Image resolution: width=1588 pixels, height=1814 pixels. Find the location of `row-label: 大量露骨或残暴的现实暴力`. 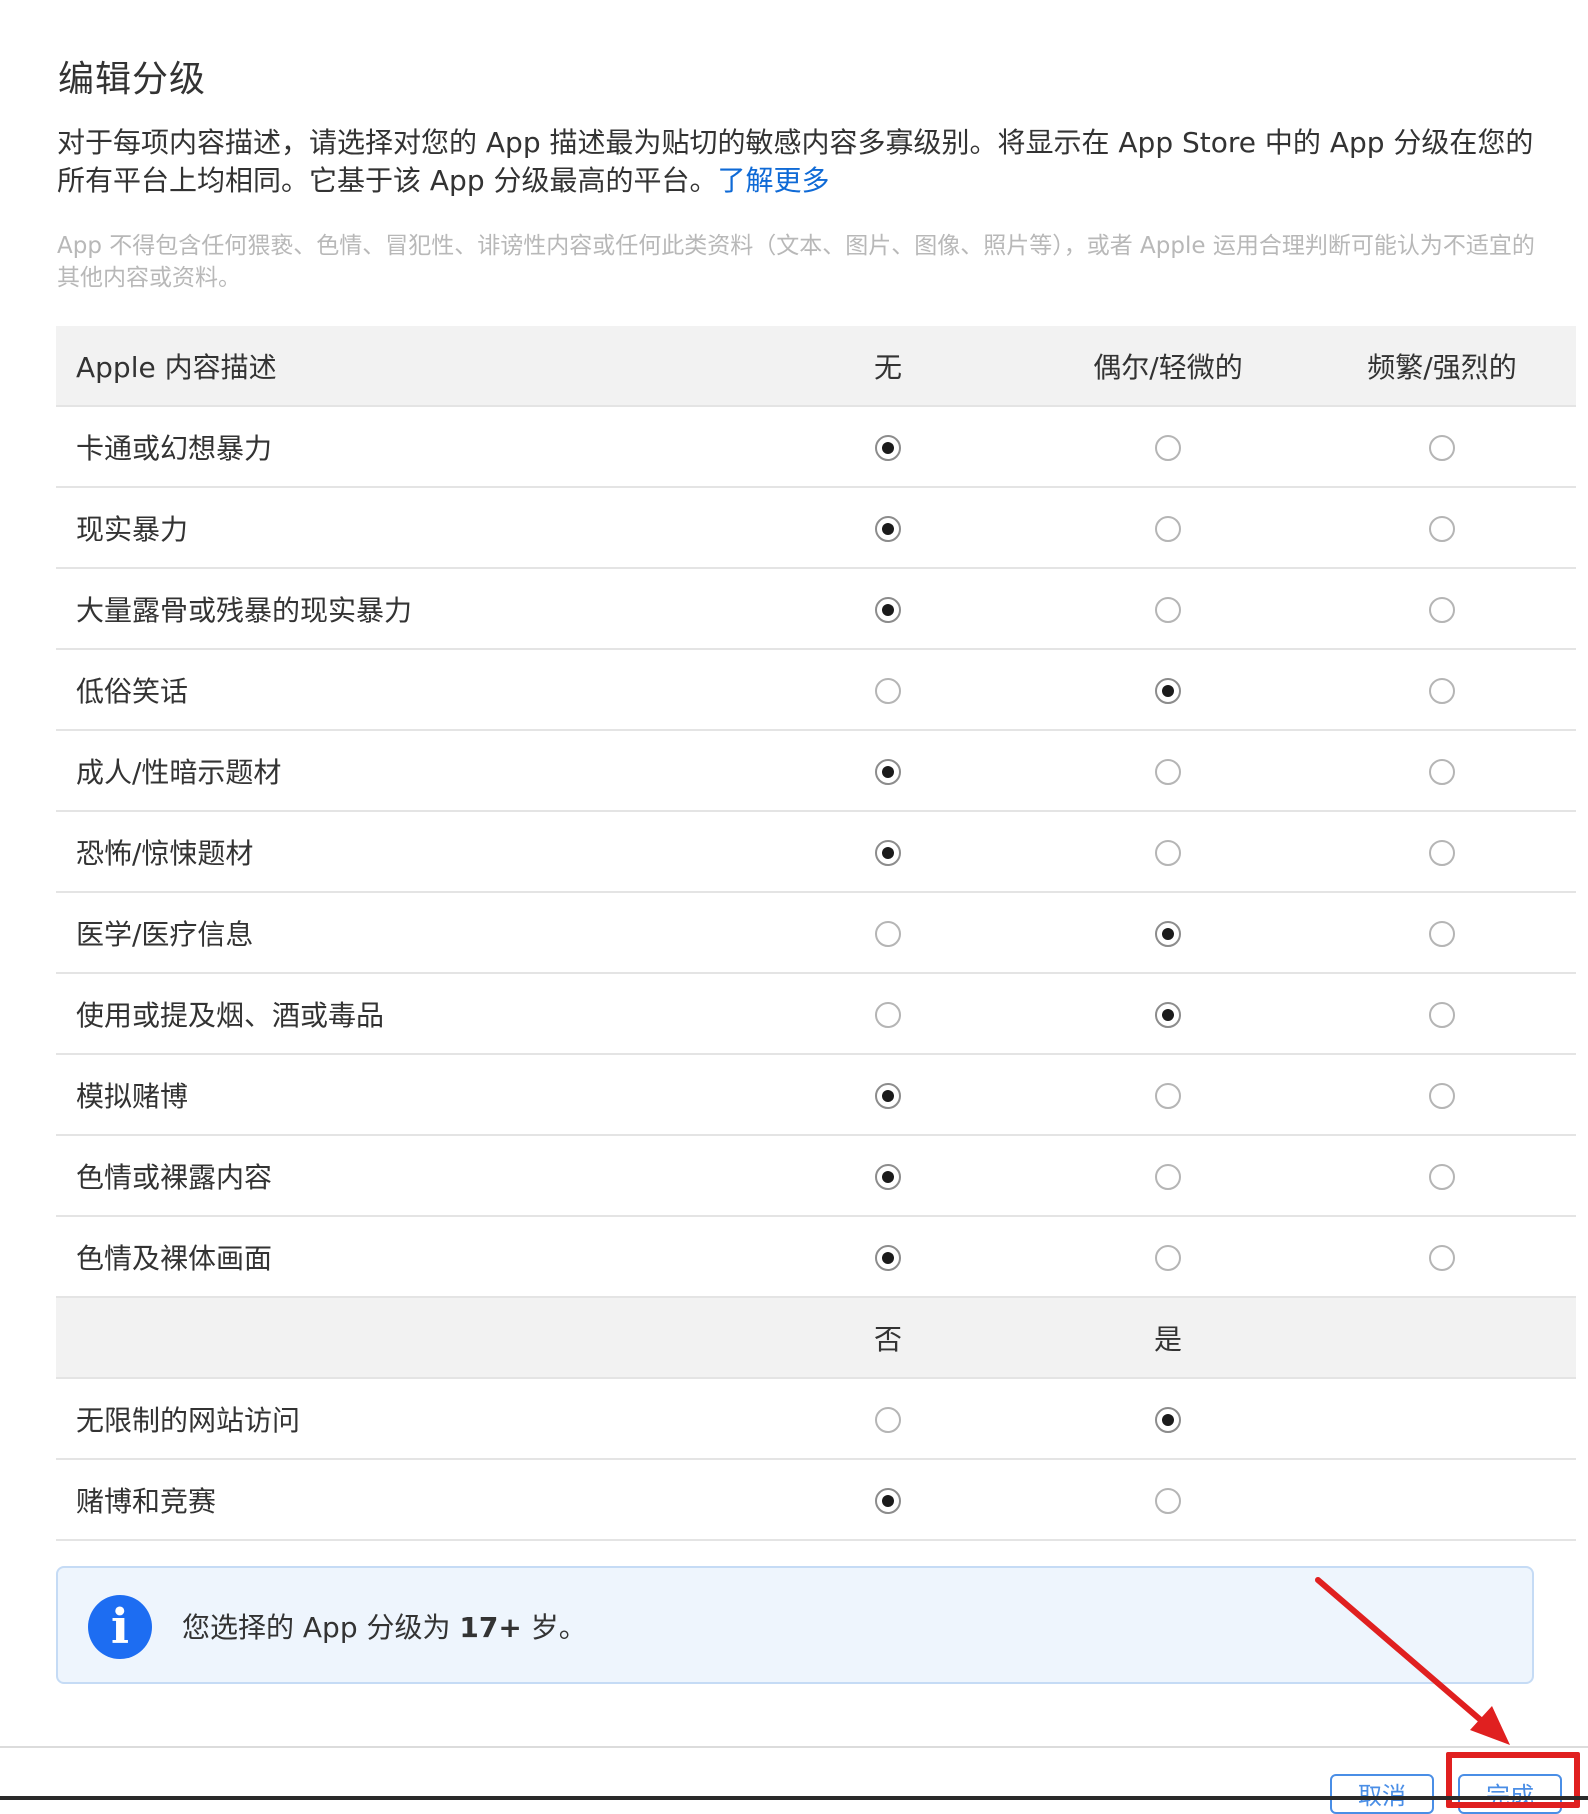

row-label: 大量露骨或残暴的现实暴力 is located at coordinates (402, 609).